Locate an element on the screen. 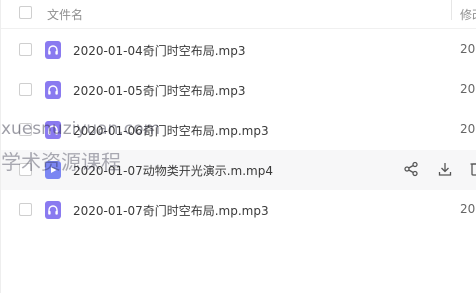  more-icon is located at coordinates (472, 170).